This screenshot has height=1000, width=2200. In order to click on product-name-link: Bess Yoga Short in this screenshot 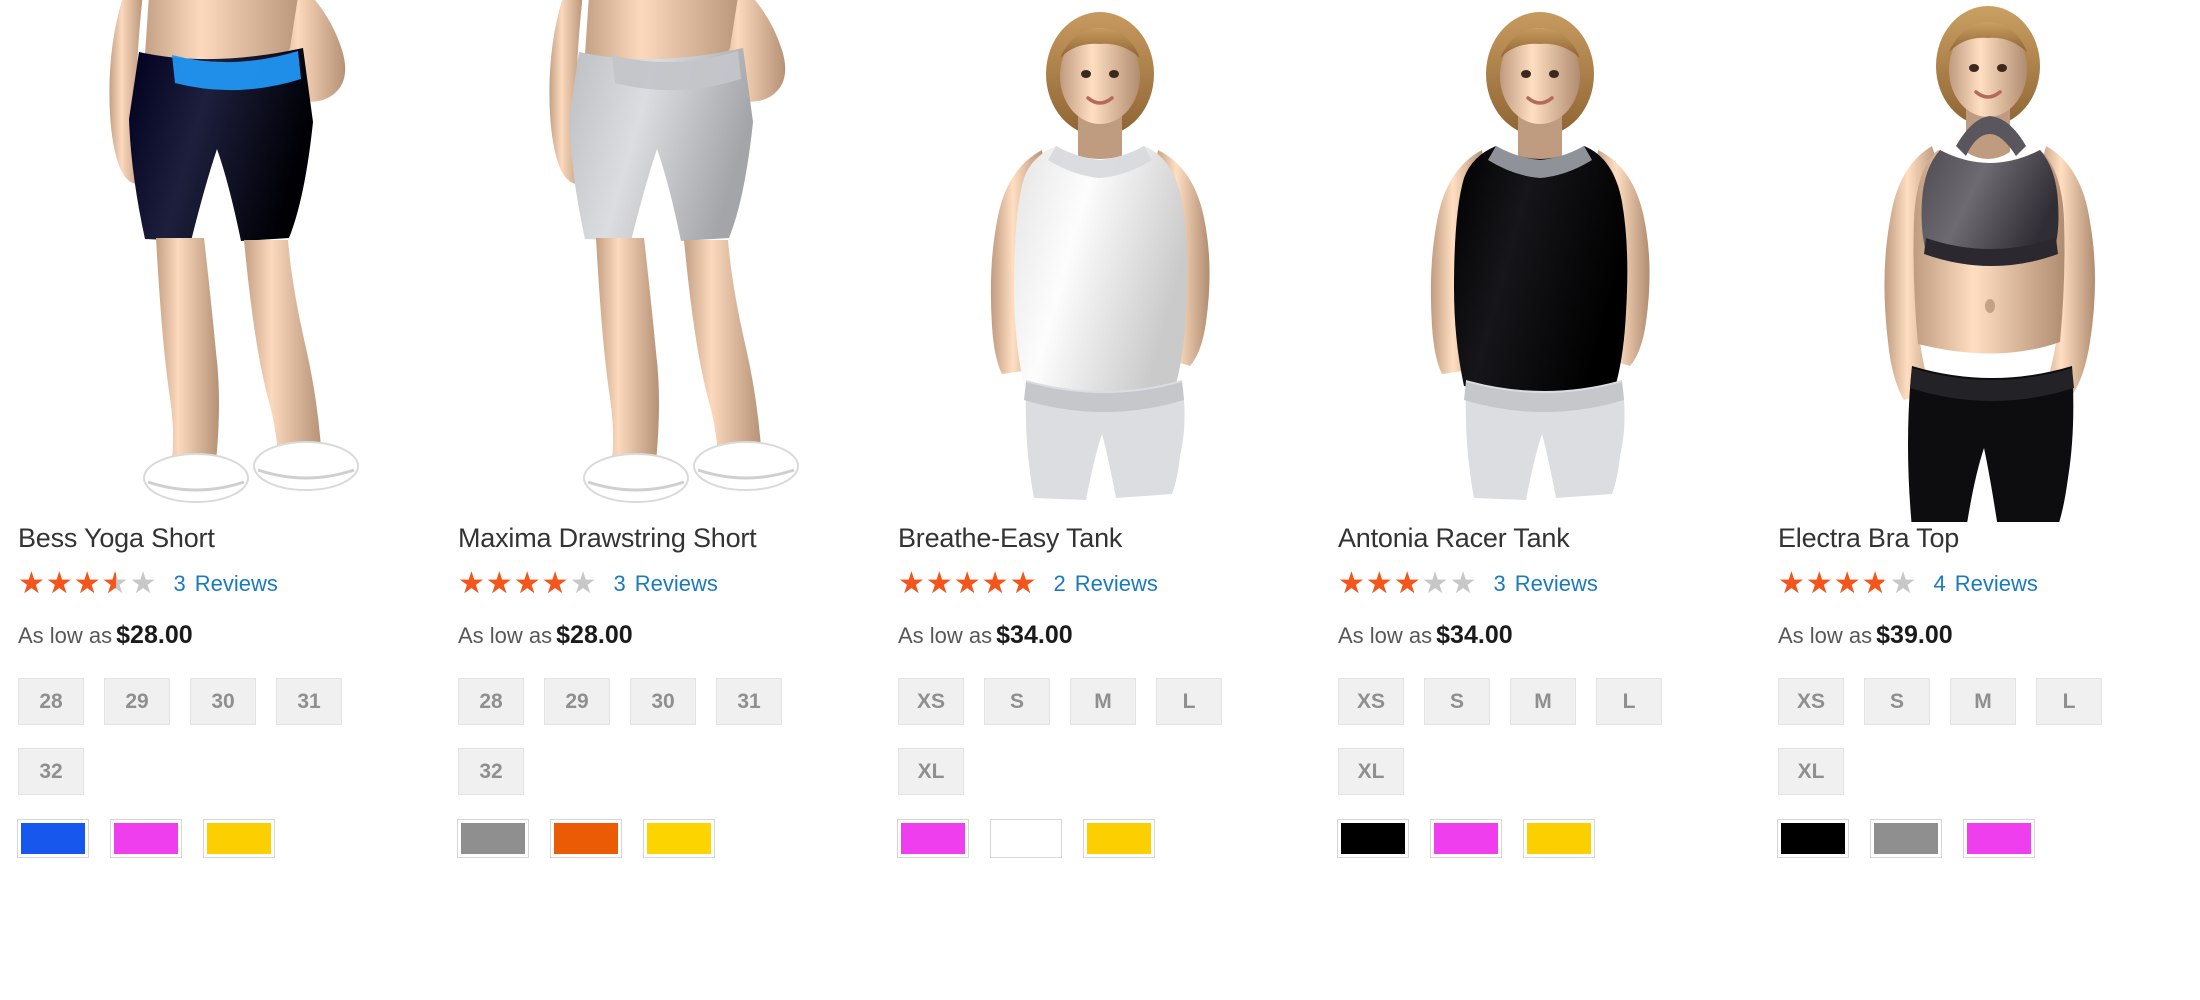, I will do `click(116, 538)`.